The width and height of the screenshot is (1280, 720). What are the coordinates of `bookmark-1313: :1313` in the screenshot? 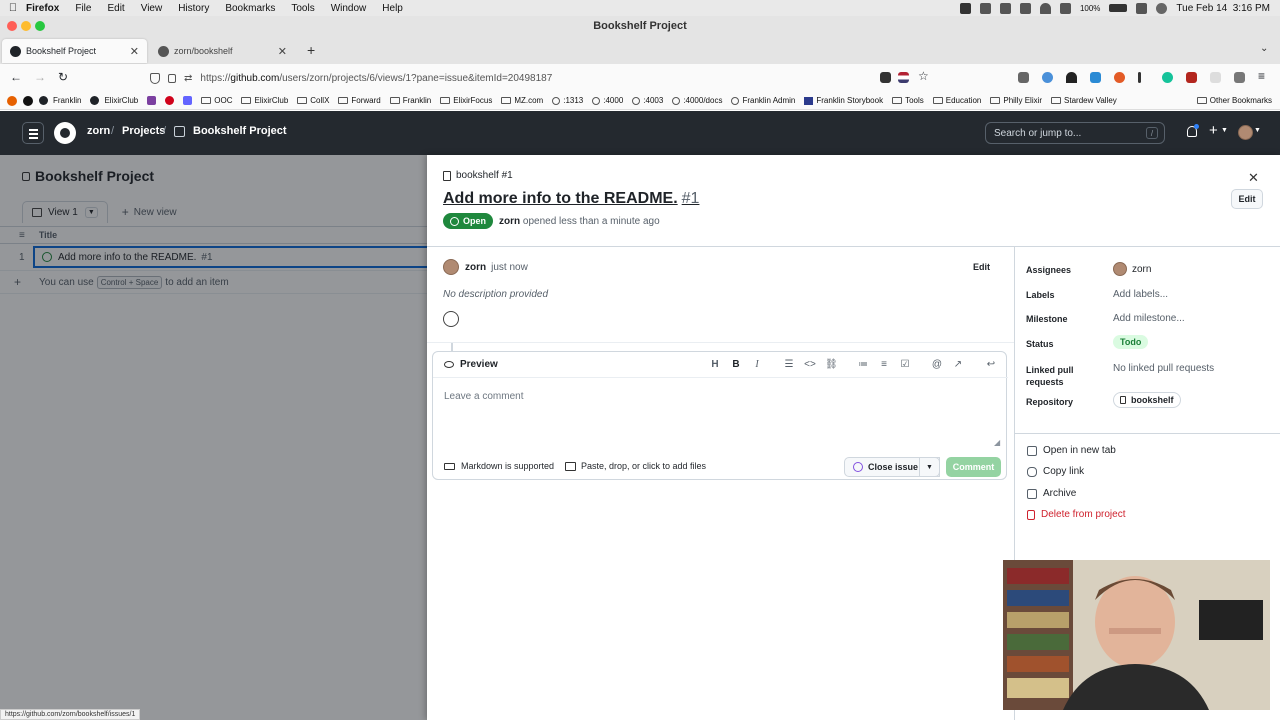 It's located at (567, 100).